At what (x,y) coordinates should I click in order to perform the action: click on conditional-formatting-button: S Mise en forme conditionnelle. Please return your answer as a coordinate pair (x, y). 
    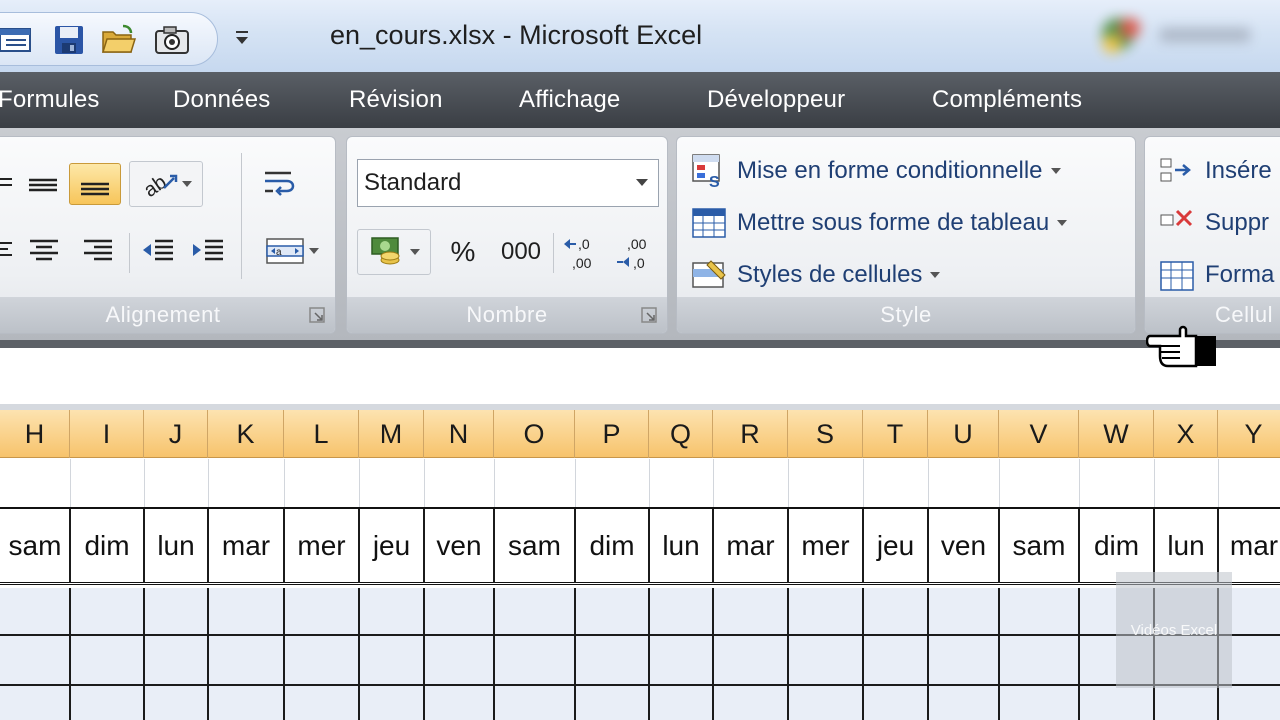
    Looking at the image, I should click on (876, 171).